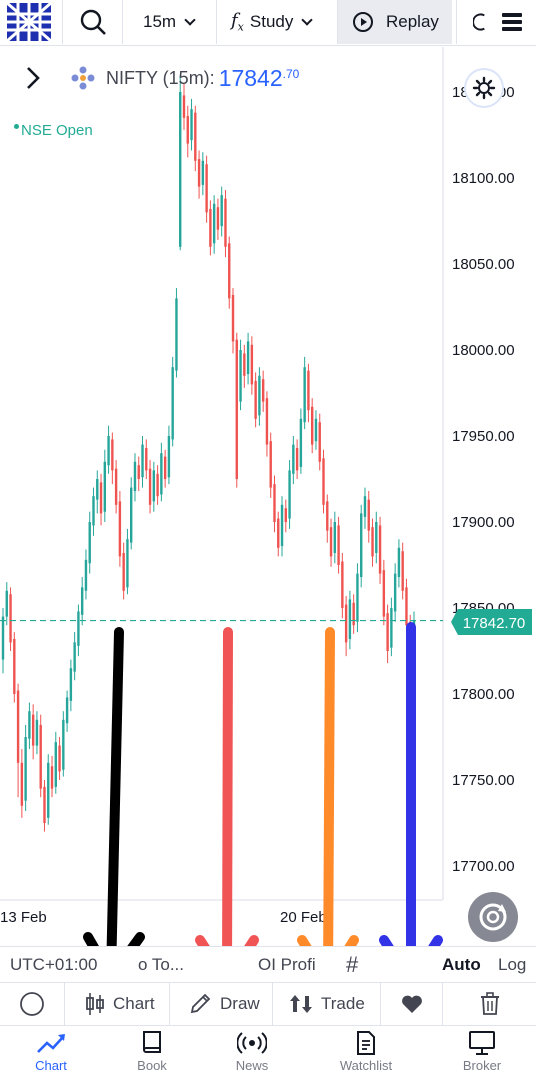 This screenshot has height=1080, width=536. I want to click on nav-broker-label: Broker, so click(482, 1065).